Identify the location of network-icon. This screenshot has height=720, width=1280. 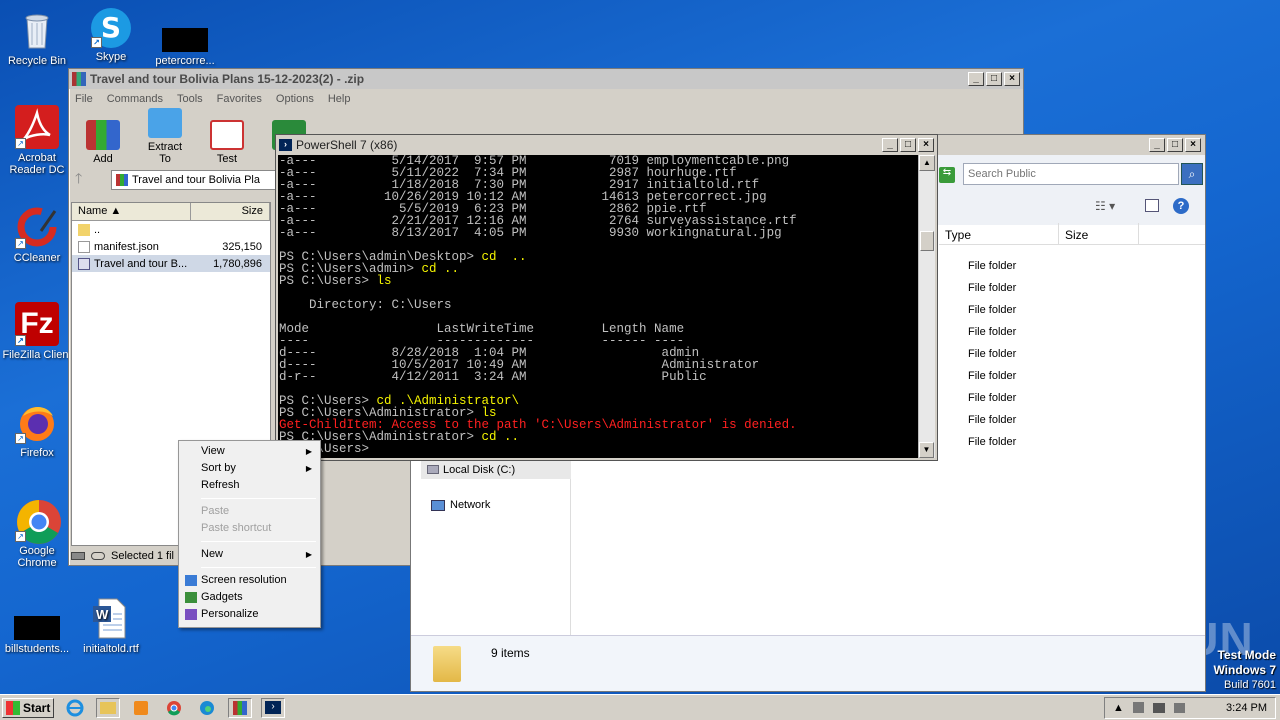
(438, 505).